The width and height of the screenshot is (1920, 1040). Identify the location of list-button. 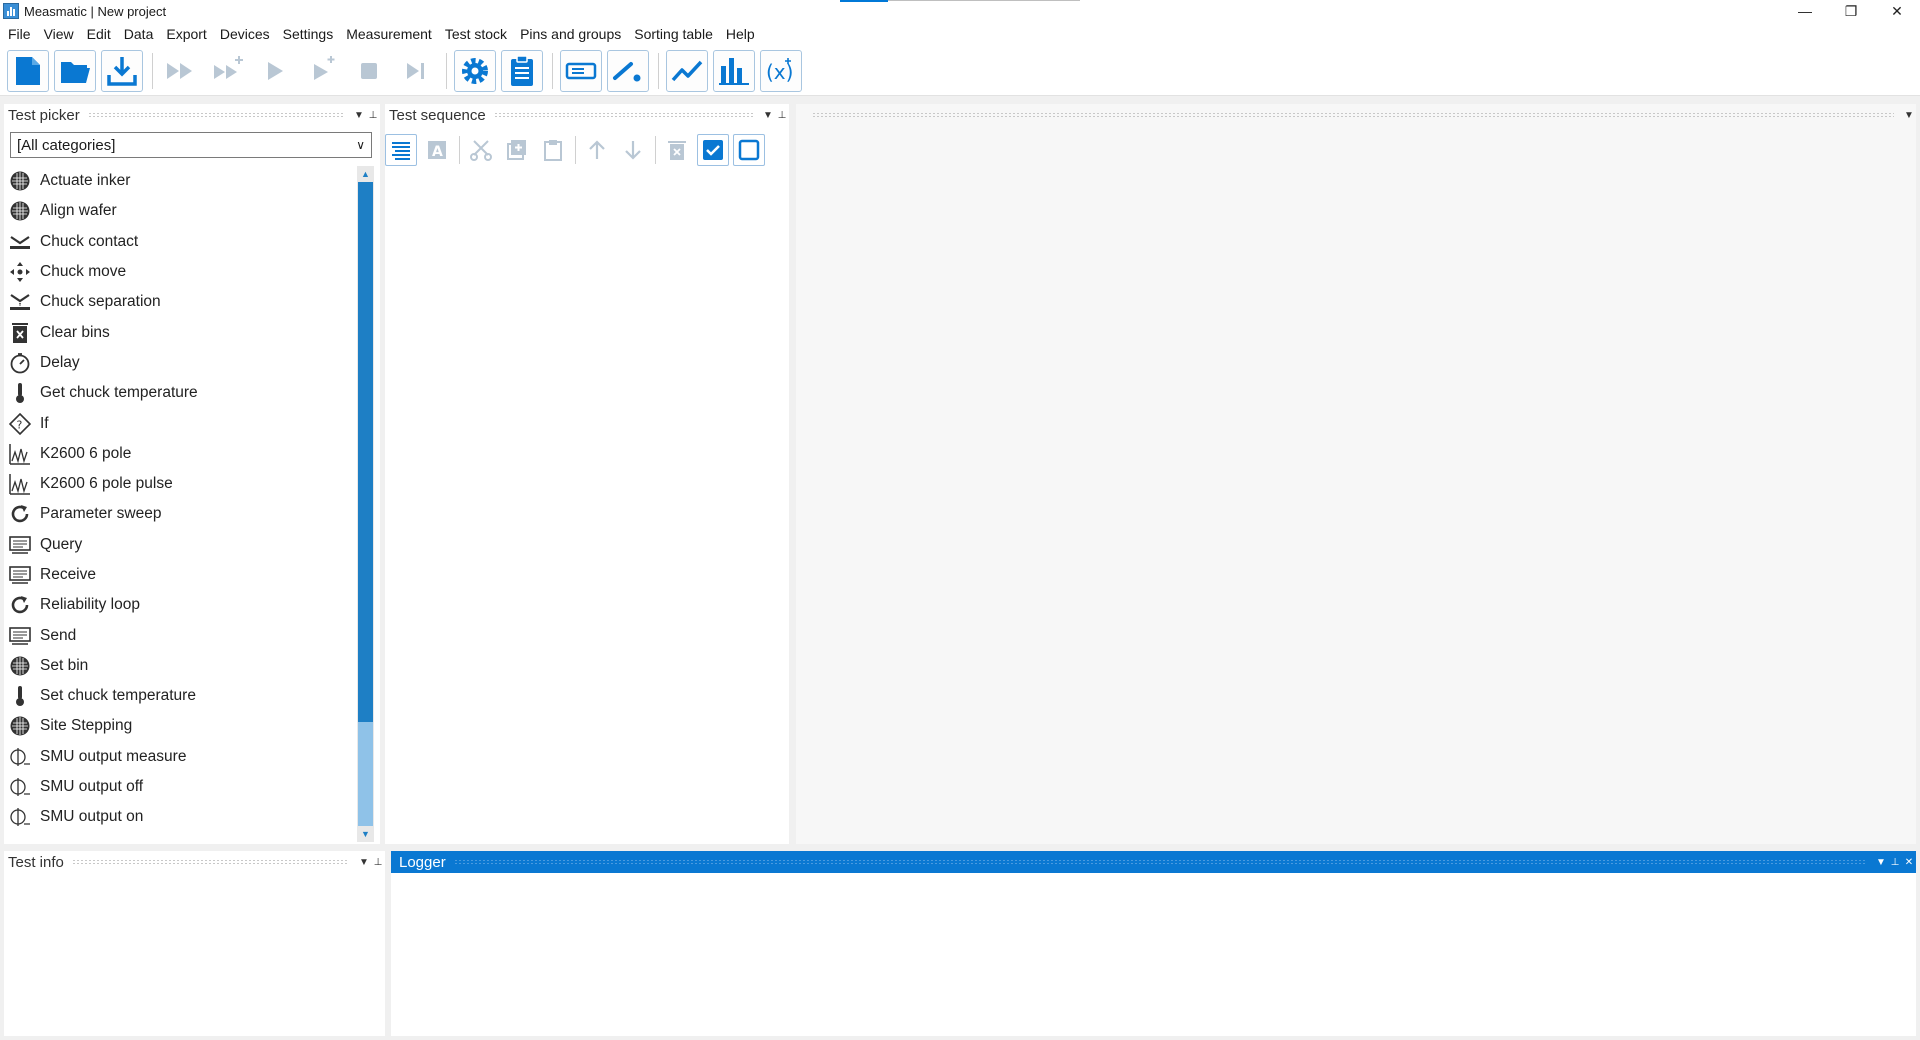
(401, 150).